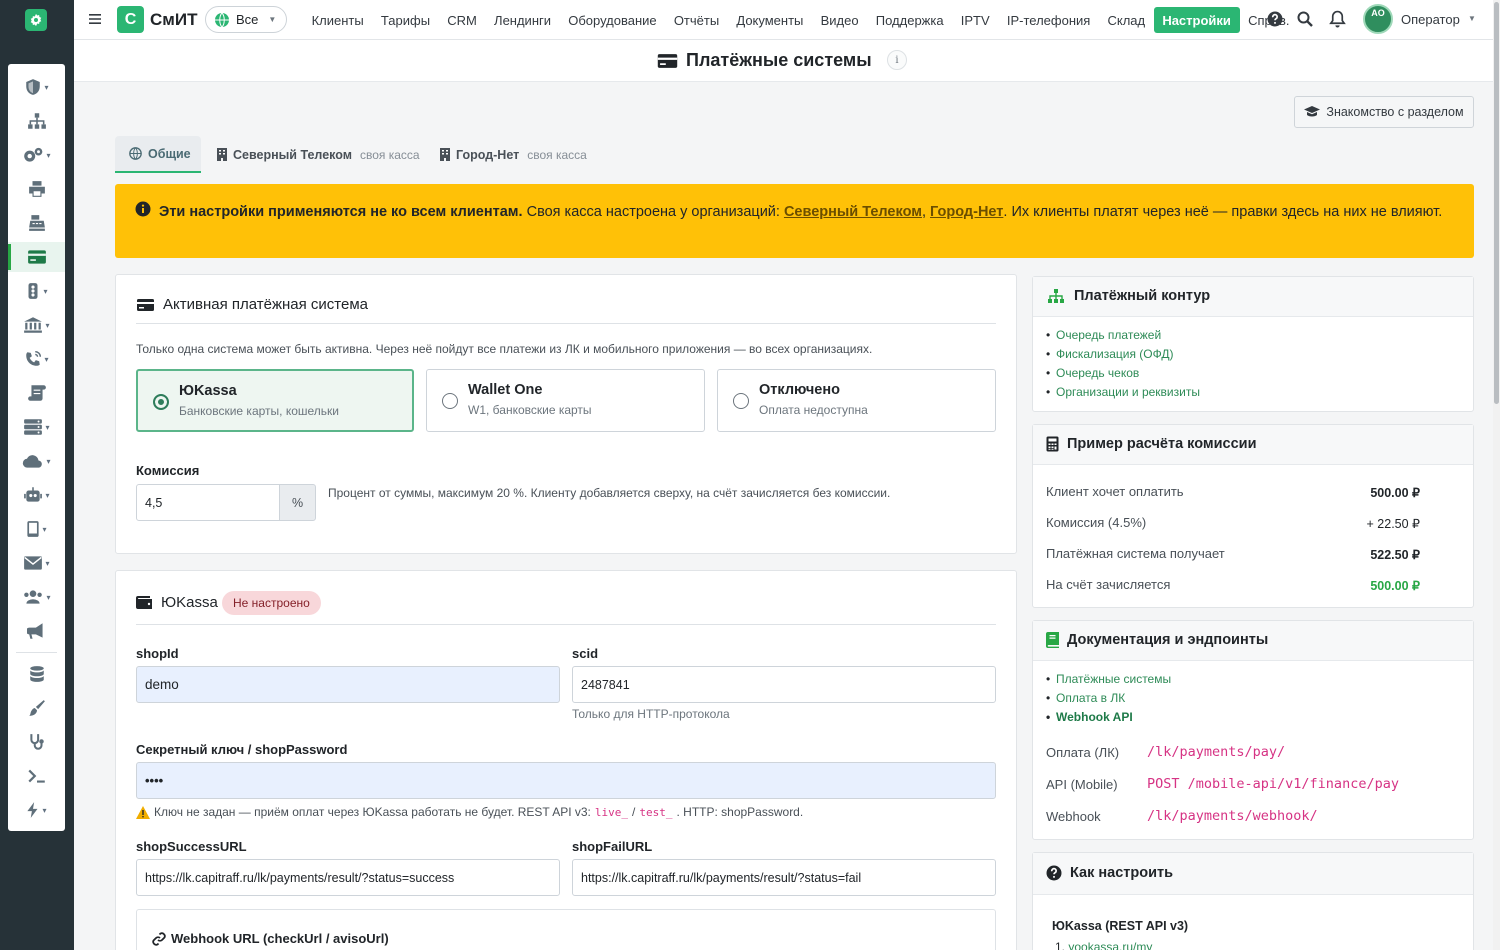  Describe the element at coordinates (1496, 203) in the screenshot. I see `scrollbar-thumb` at that location.